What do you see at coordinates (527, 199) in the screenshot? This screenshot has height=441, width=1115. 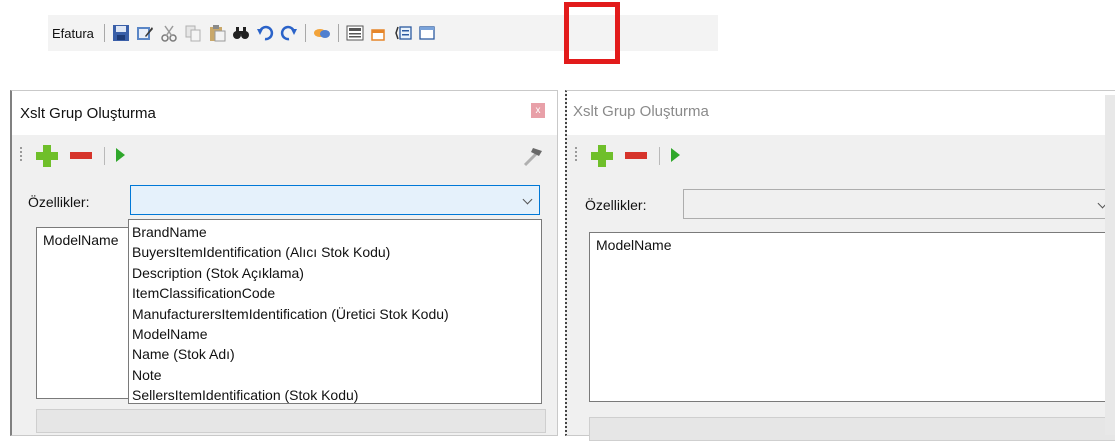 I see `chevron-down-icon` at bounding box center [527, 199].